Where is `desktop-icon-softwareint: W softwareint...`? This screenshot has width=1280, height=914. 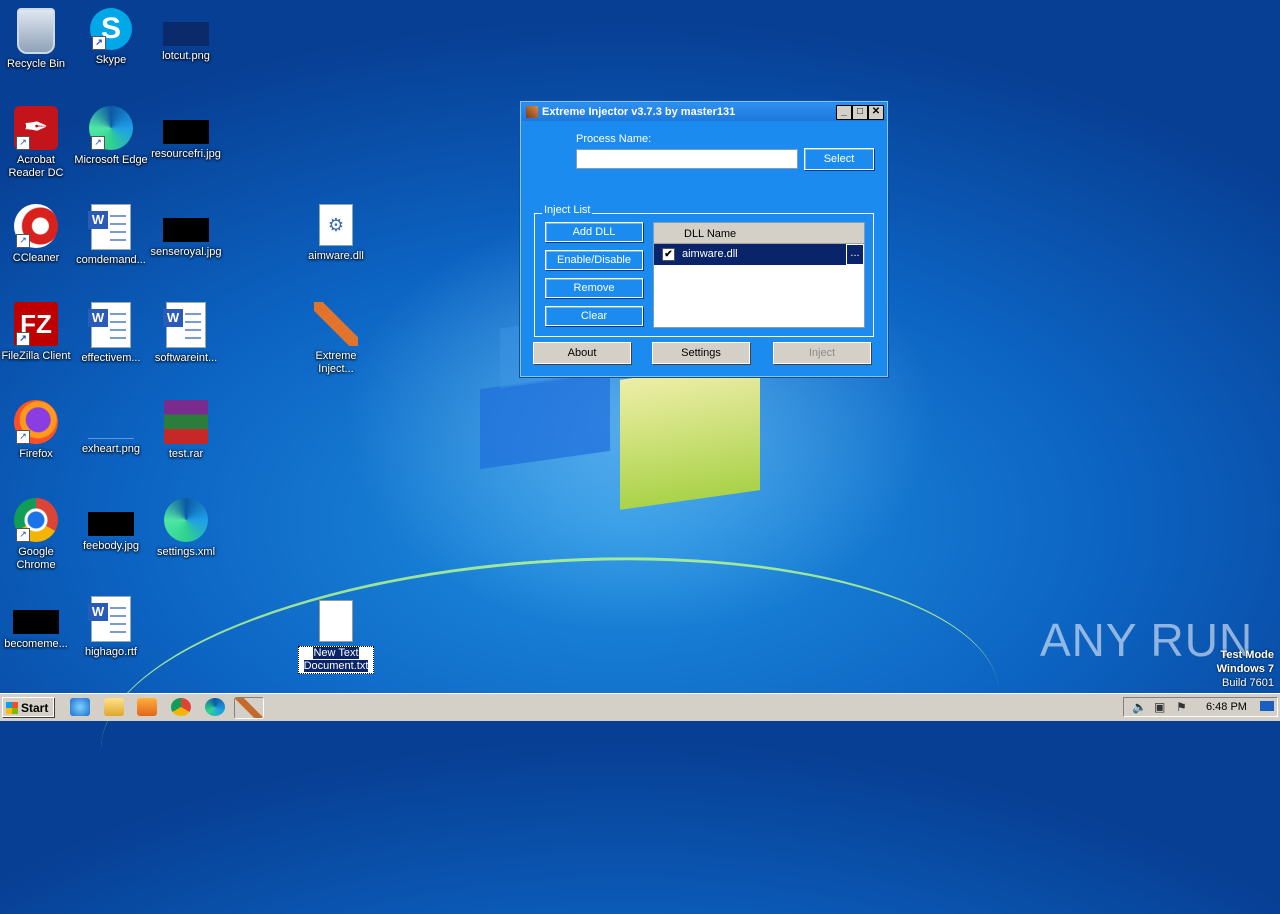 desktop-icon-softwareint: W softwareint... is located at coordinates (186, 333).